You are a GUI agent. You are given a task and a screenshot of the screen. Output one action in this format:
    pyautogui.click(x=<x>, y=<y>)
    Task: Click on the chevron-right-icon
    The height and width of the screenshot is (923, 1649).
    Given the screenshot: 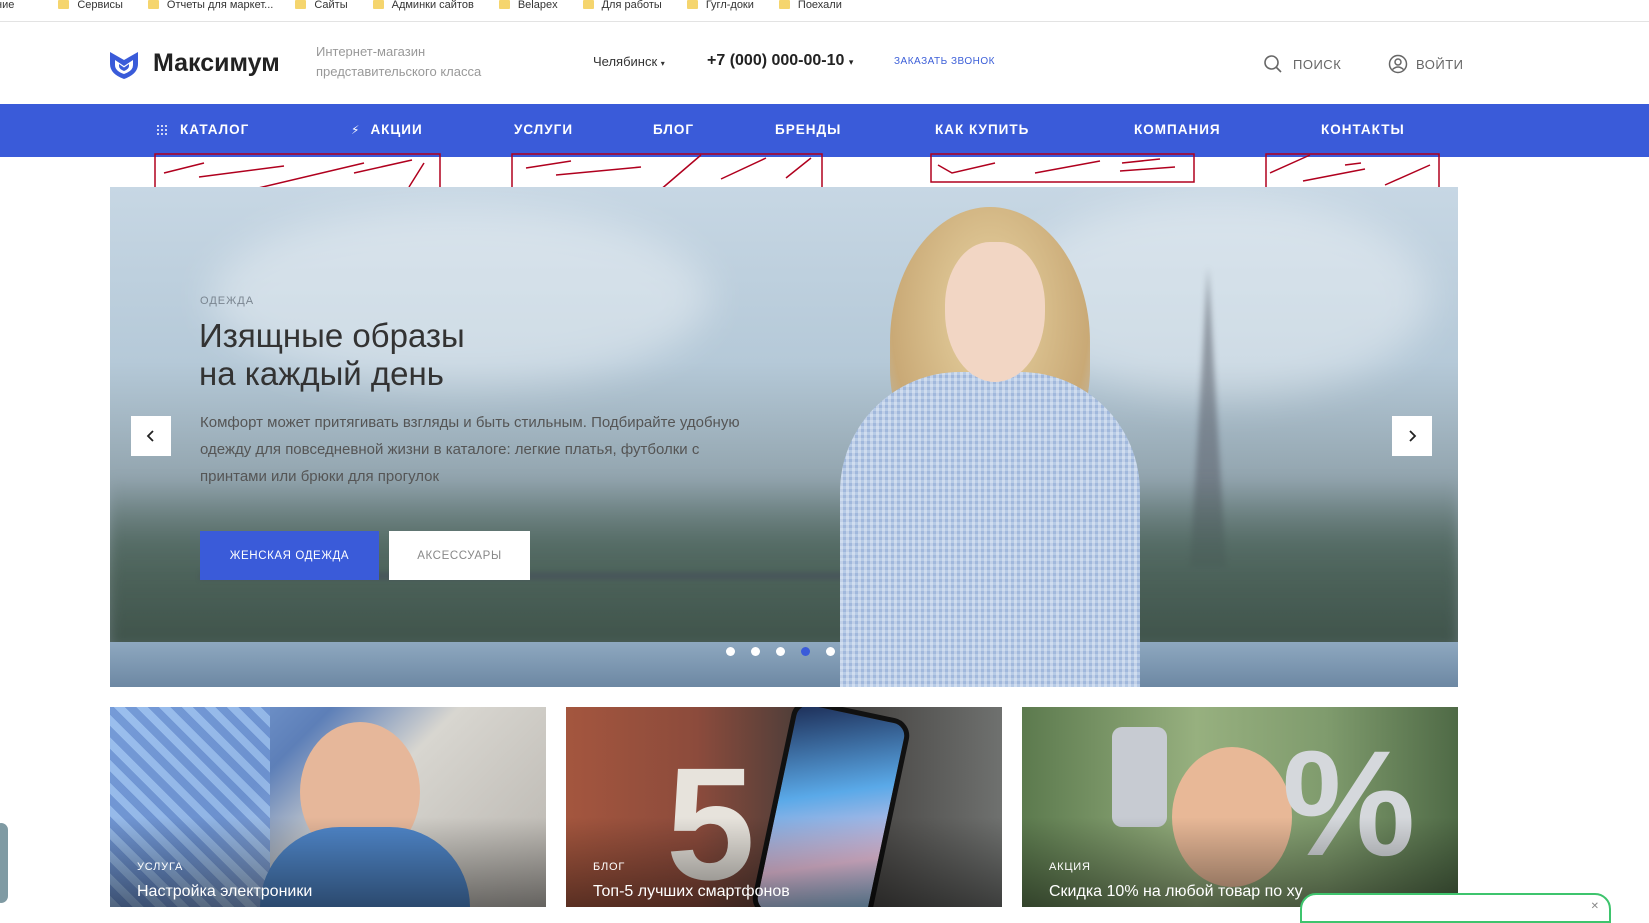 What is the action you would take?
    pyautogui.click(x=1413, y=436)
    